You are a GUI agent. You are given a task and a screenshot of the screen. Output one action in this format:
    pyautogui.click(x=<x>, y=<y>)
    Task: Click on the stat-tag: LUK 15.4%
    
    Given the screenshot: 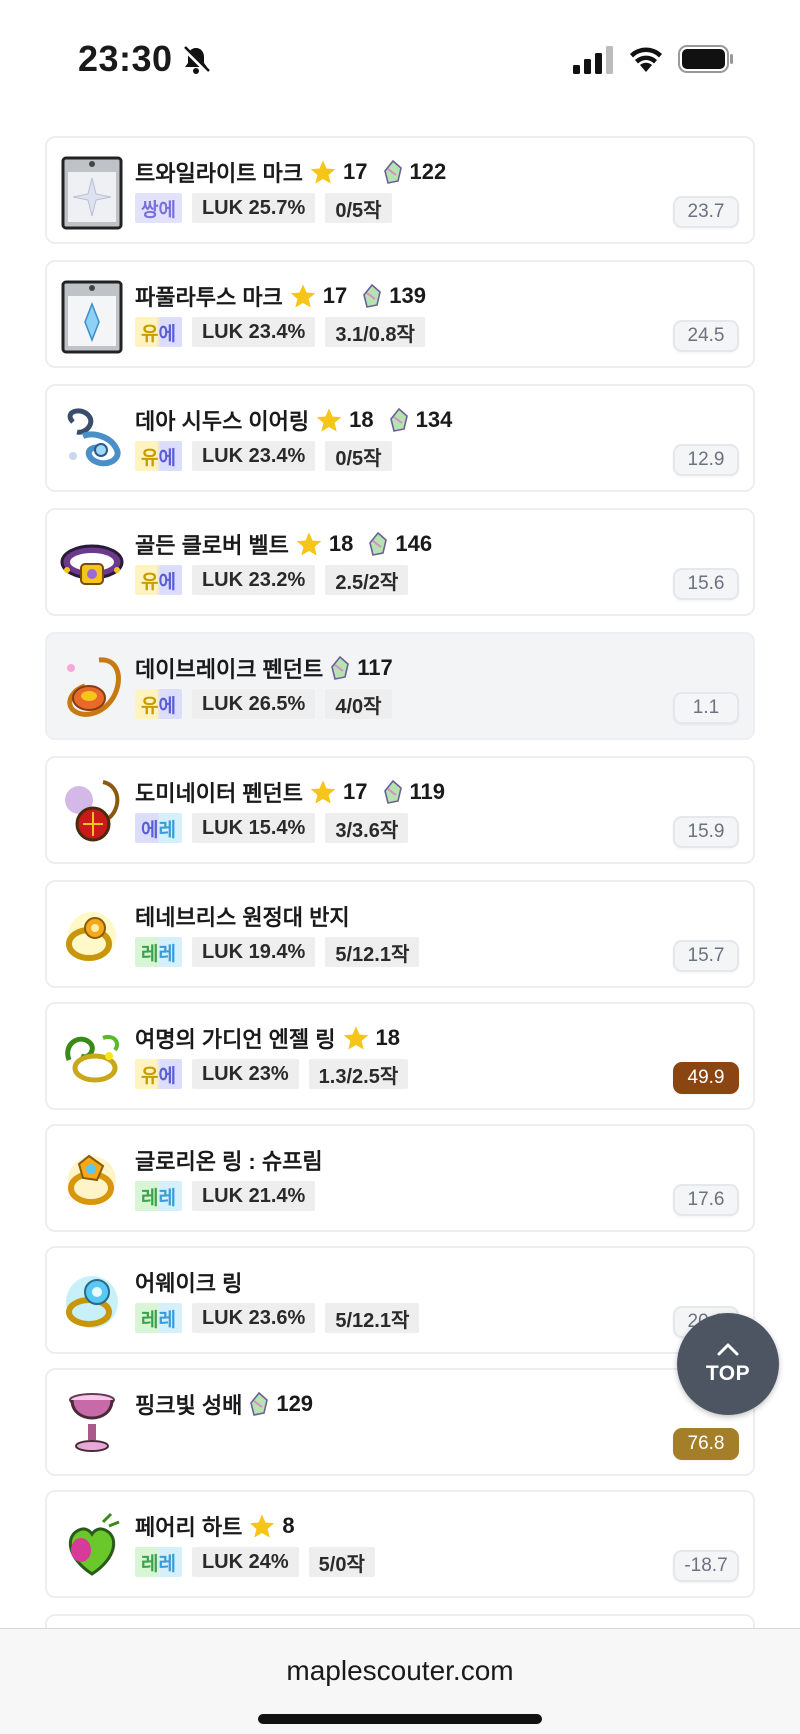 What is the action you would take?
    pyautogui.click(x=253, y=828)
    